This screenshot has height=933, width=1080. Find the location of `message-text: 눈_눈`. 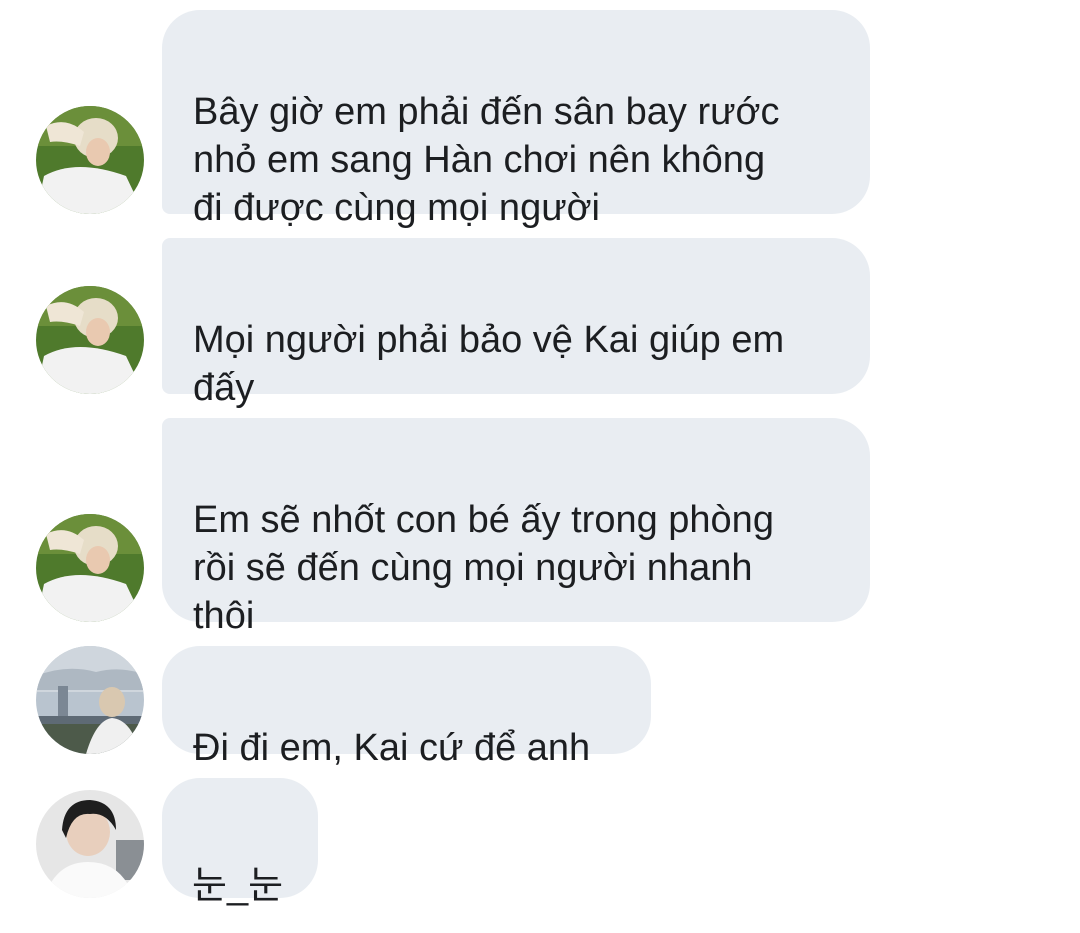

message-text: 눈_눈 is located at coordinates (238, 886).